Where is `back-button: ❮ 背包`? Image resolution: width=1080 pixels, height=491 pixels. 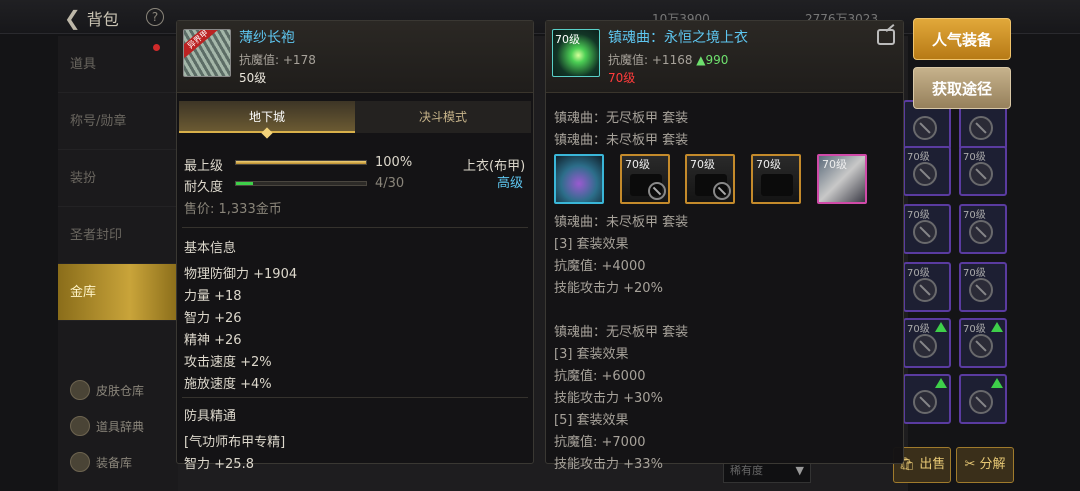 back-button: ❮ 背包 is located at coordinates (91, 18).